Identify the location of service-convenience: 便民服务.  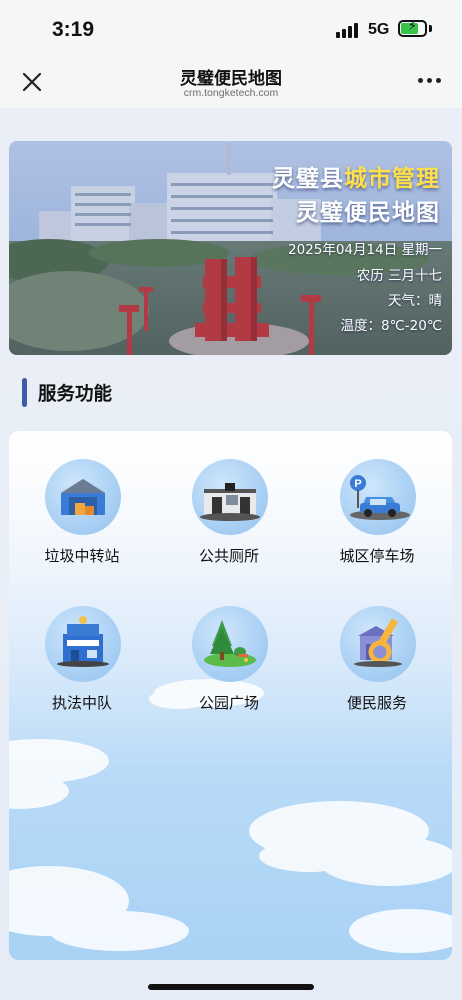
(377, 671).